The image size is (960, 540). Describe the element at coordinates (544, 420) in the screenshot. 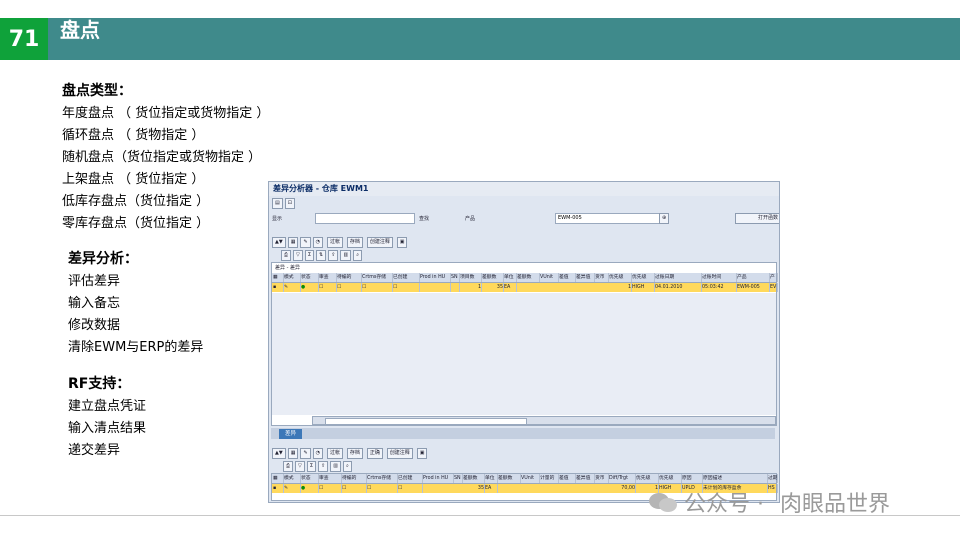

I see `horizontal-scrollbar` at that location.